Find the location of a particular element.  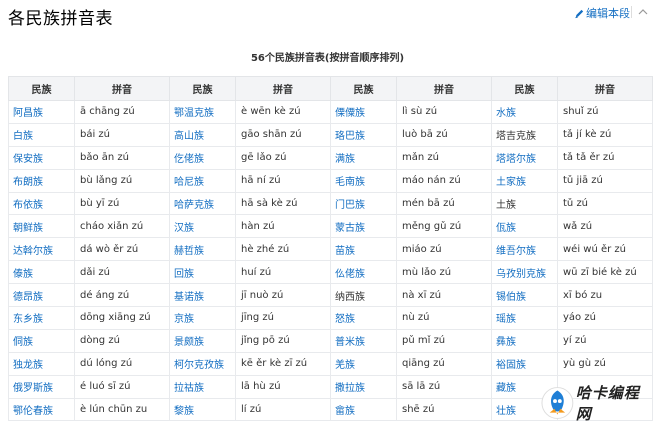

ethnic-name-cell: 德昂族 is located at coordinates (41, 295).